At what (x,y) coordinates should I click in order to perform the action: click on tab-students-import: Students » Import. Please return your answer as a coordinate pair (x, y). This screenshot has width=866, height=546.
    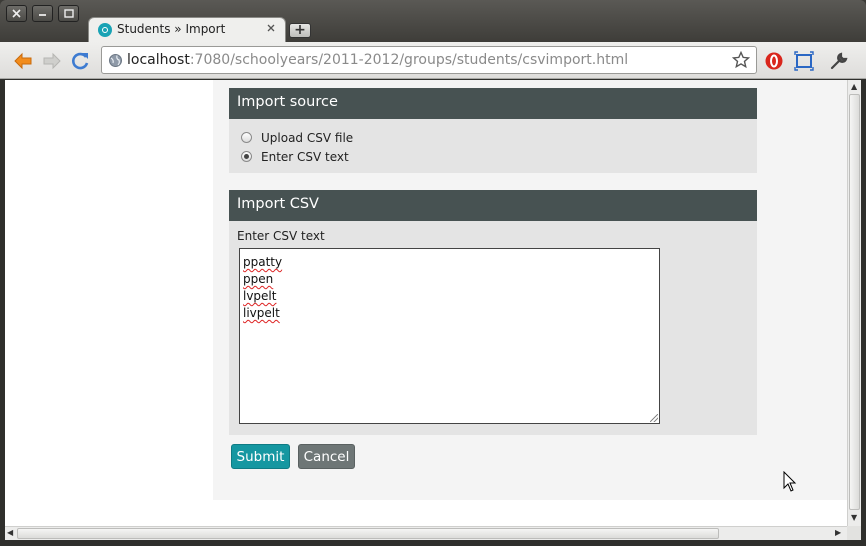
    Looking at the image, I should click on (187, 30).